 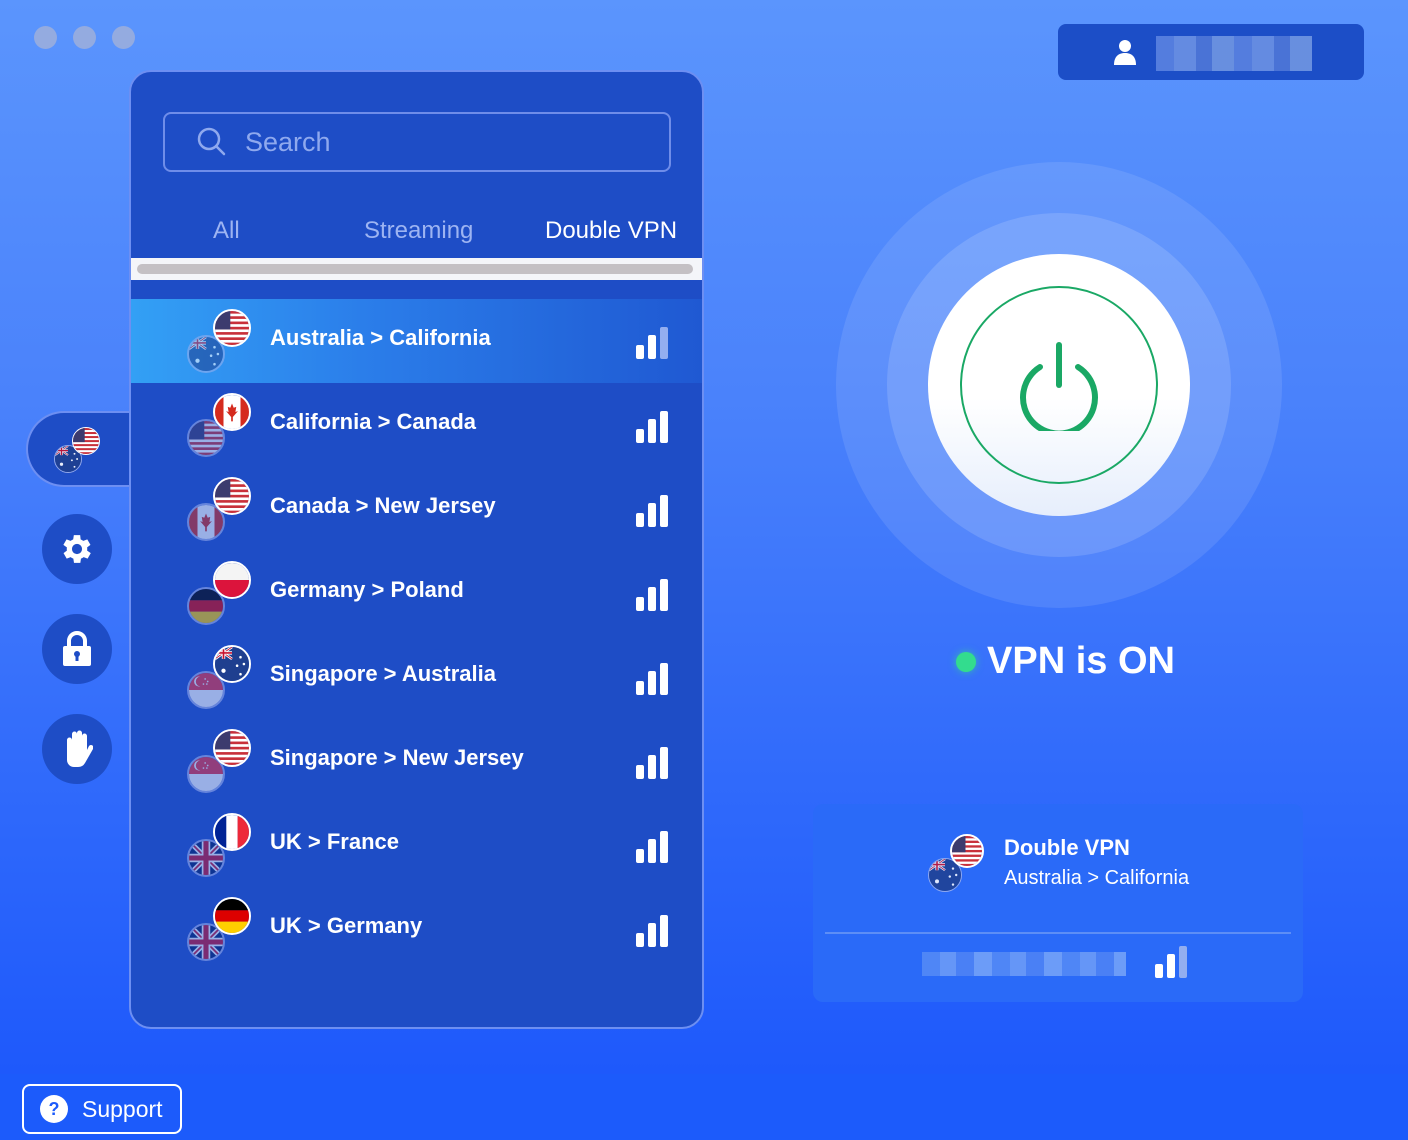 I want to click on account-button, so click(x=1211, y=52).